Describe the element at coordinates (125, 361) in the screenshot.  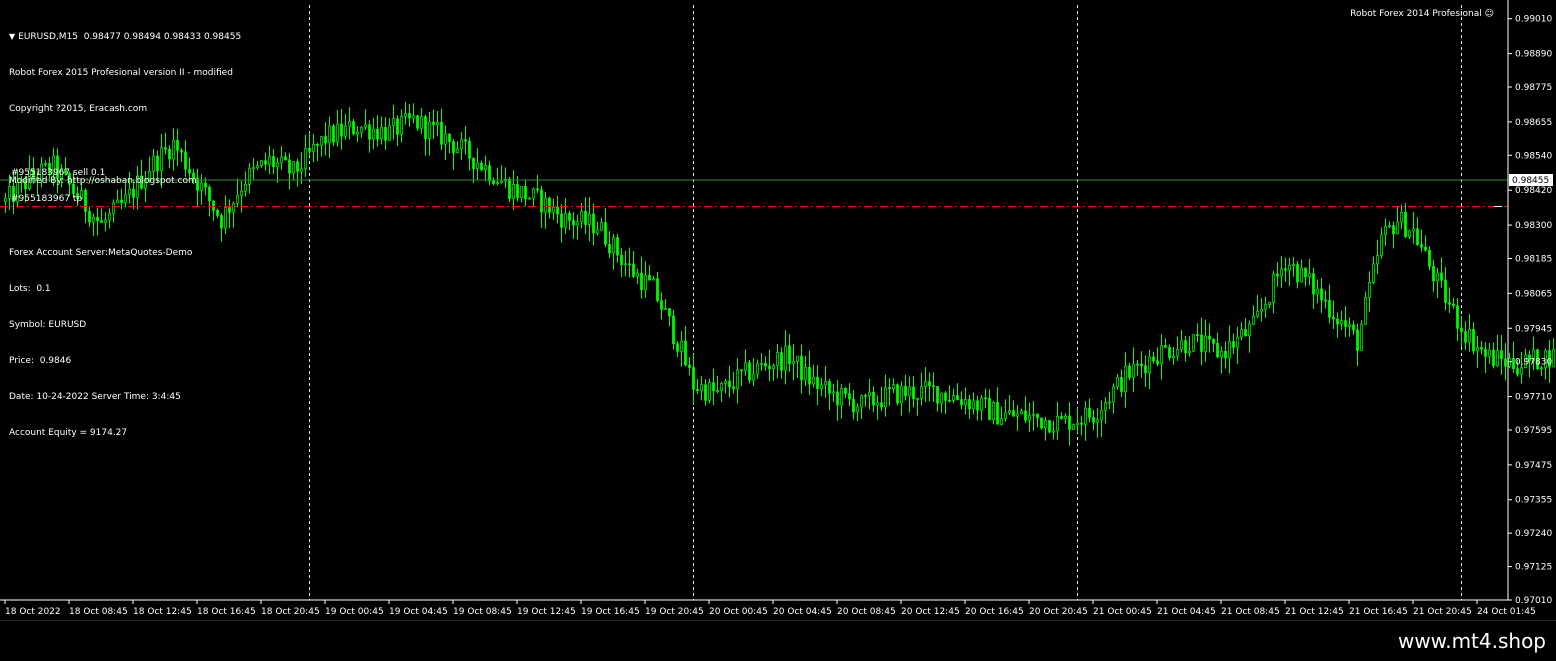
I see `info-line: Price: 0.9846` at that location.